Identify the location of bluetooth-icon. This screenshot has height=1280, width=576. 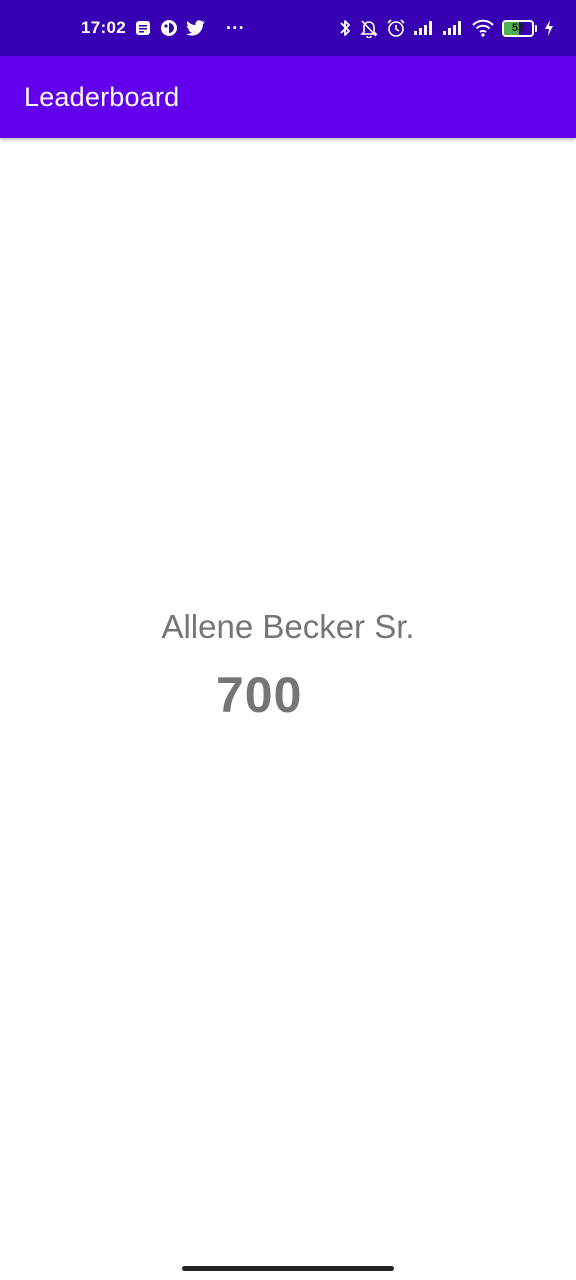
(345, 28).